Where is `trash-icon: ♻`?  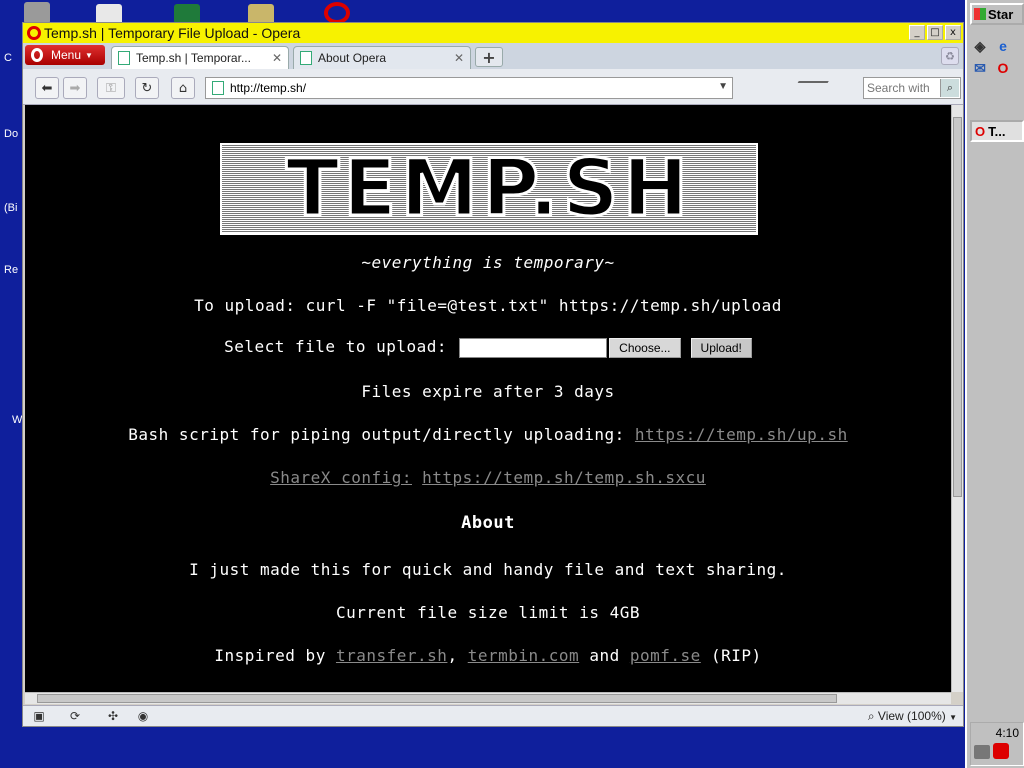
trash-icon: ♻ is located at coordinates (950, 56).